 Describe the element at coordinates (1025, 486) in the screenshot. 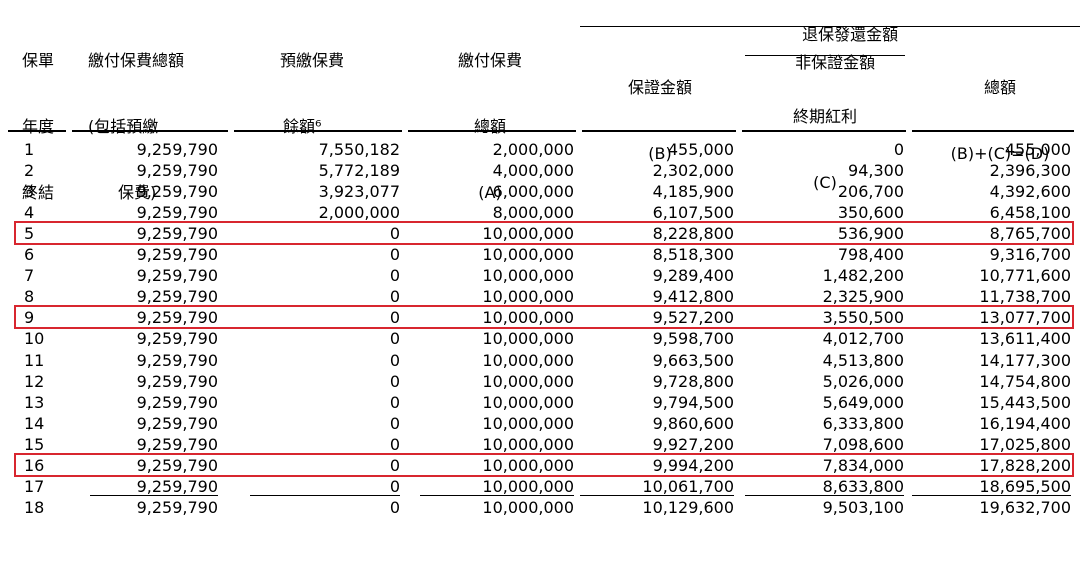

I see `cell-total: 18,695,500` at that location.